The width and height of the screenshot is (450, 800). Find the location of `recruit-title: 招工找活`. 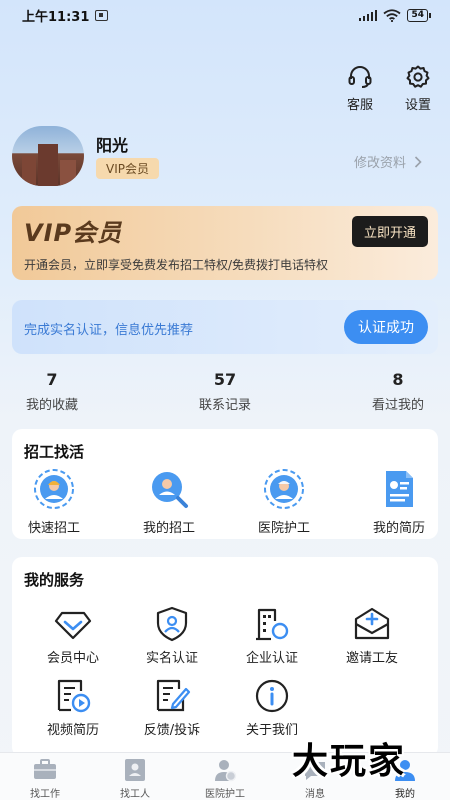

recruit-title: 招工找活 is located at coordinates (54, 452).